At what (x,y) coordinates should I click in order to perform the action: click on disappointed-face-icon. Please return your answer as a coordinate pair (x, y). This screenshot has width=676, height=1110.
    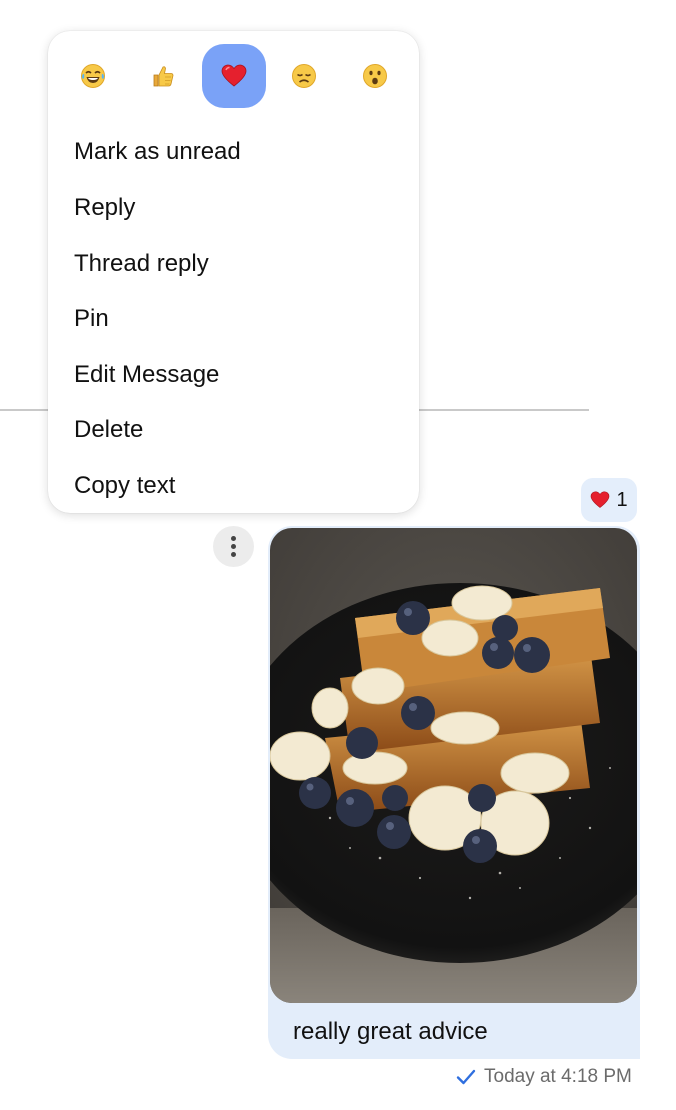
    Looking at the image, I should click on (304, 76).